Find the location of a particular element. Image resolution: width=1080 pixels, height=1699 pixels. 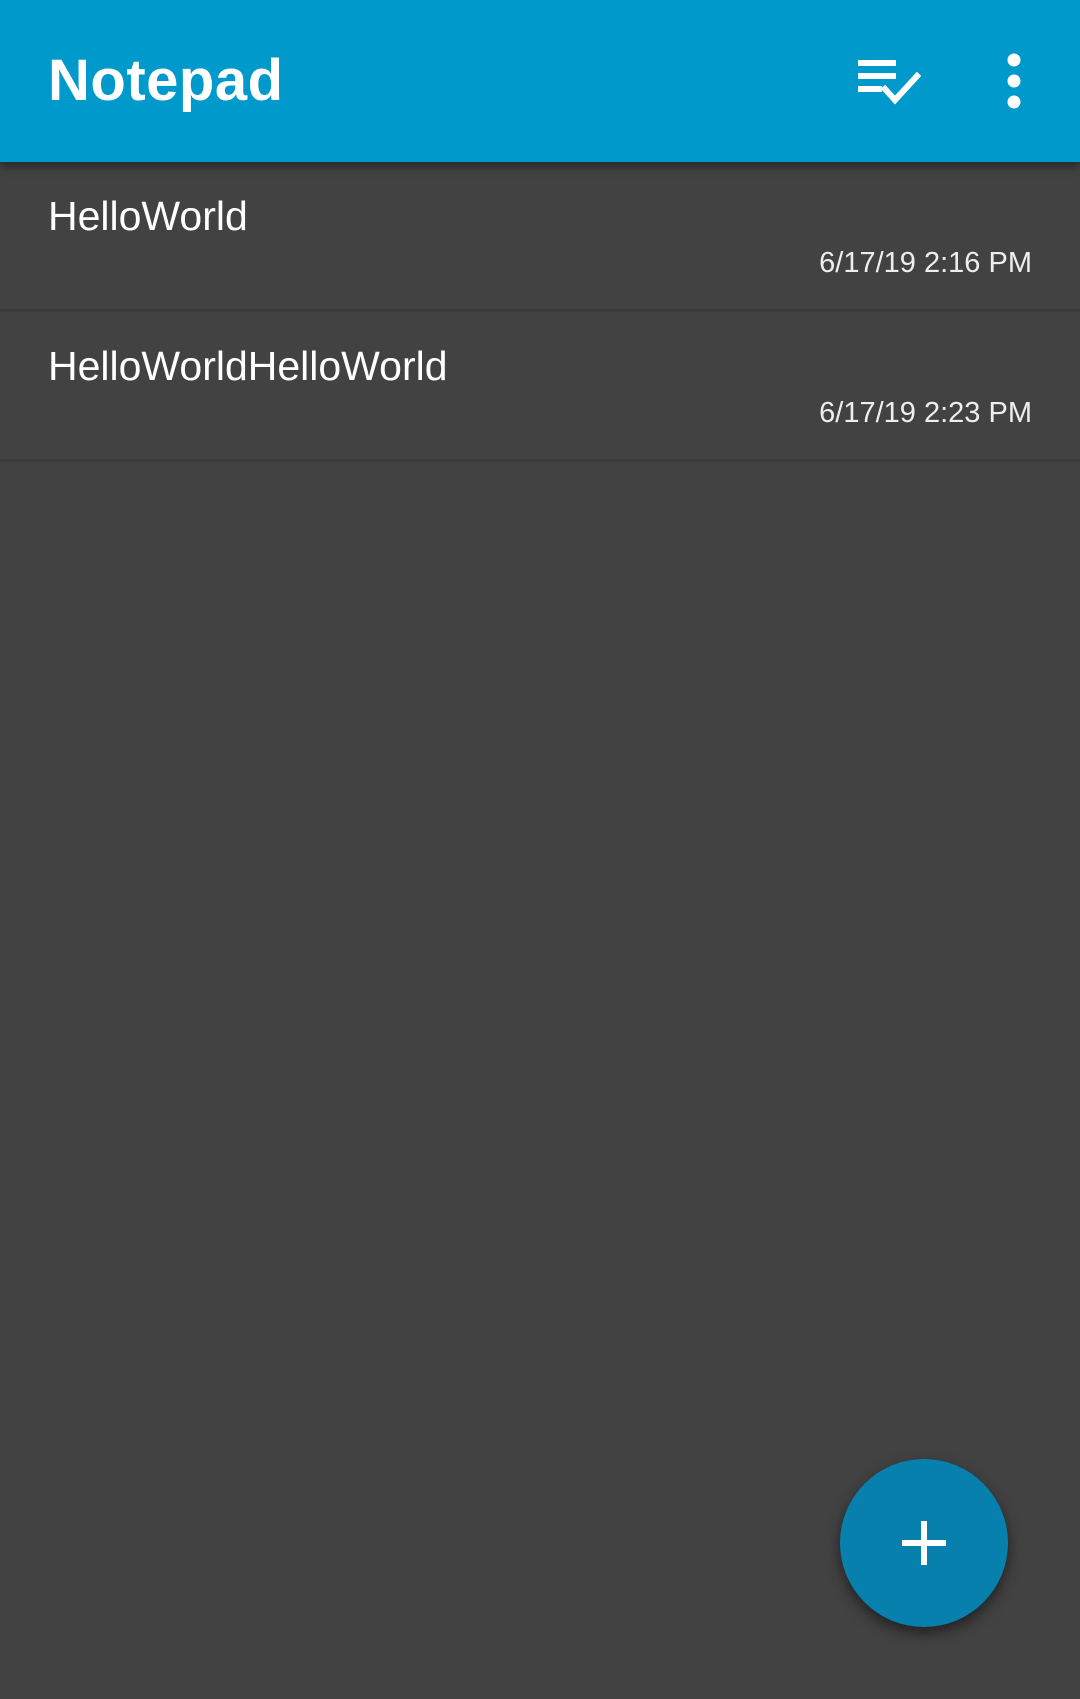

more-vertical-icon is located at coordinates (1014, 81).